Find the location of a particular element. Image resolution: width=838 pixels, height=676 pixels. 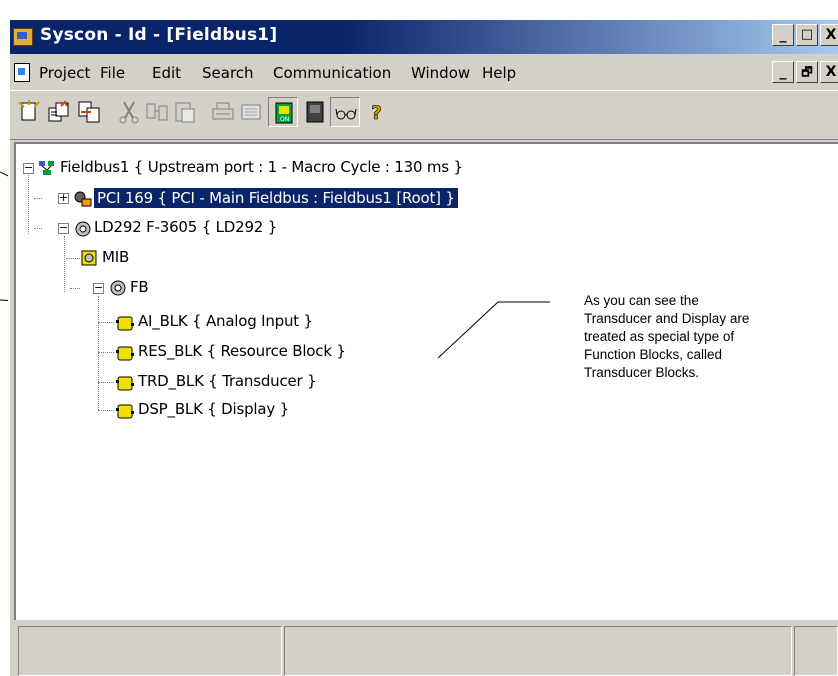

fb-folder-icon is located at coordinates (118, 290).